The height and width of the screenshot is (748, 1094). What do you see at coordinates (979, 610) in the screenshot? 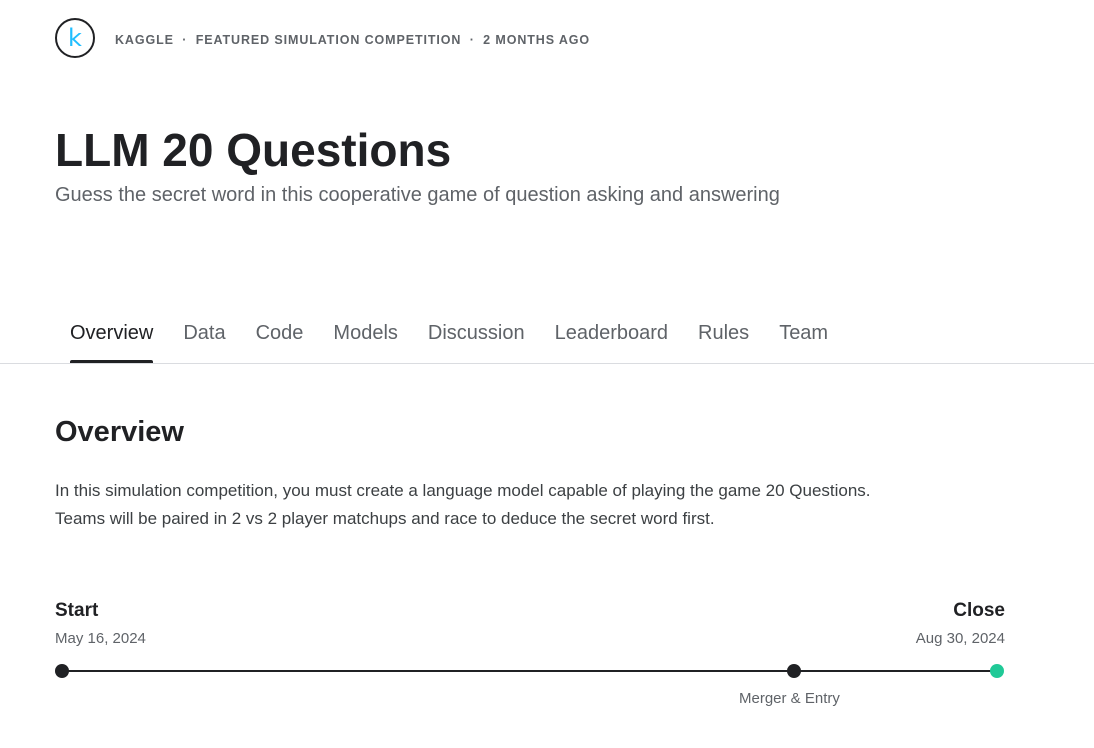
I see `timeline-close-label: Close` at bounding box center [979, 610].